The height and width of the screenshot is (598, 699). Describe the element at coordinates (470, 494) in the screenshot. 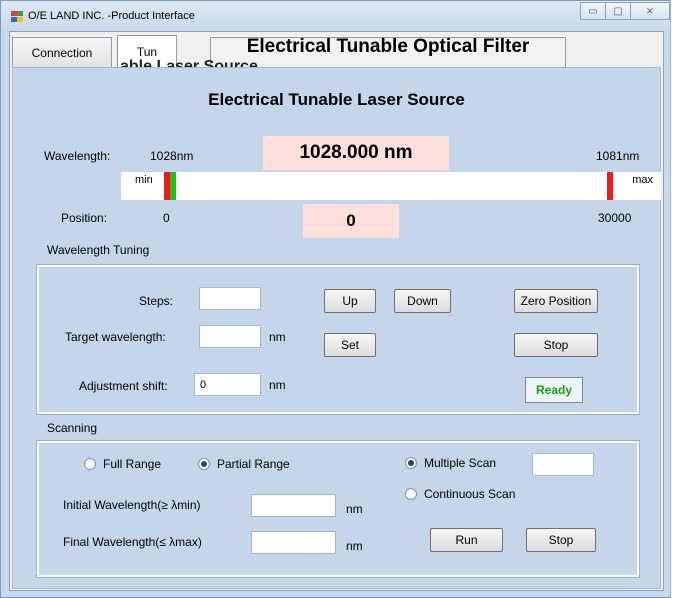

I see `continuous-scan-label: Continuous Scan` at that location.